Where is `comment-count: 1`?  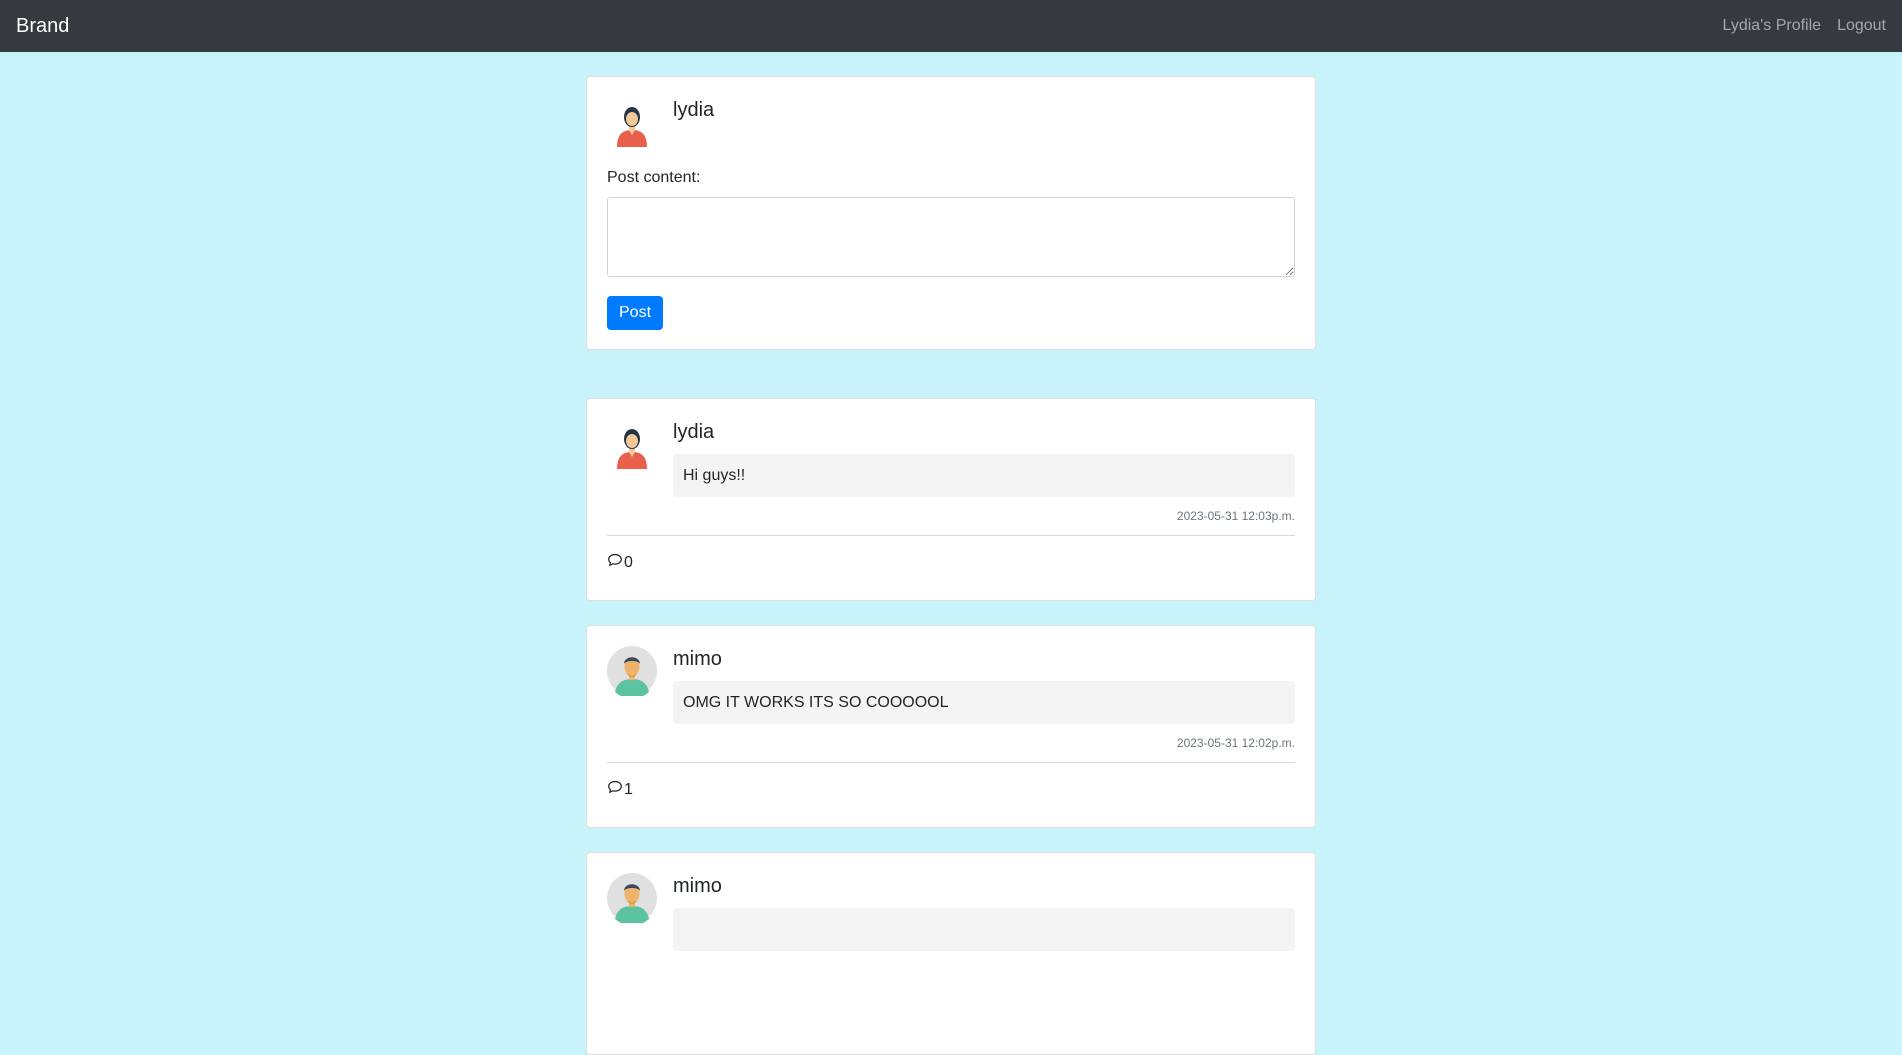 comment-count: 1 is located at coordinates (628, 789).